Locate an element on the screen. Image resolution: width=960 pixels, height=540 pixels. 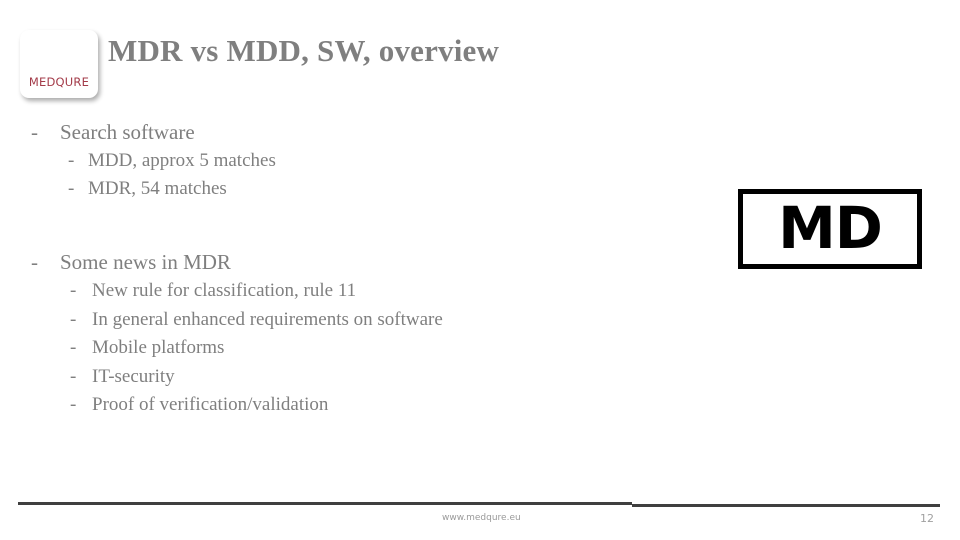
md-symbol-label: MD is located at coordinates (830, 228).